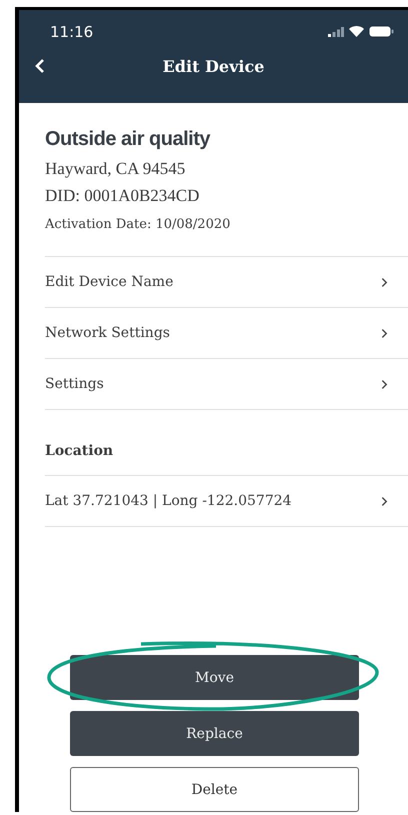 Image resolution: width=408 pixels, height=815 pixels. I want to click on battery-icon, so click(381, 31).